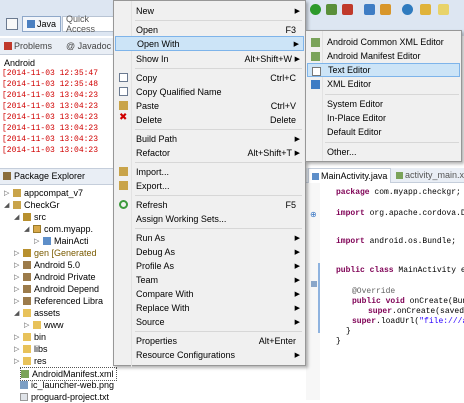 This screenshot has height=403, width=464. What do you see at coordinates (209, 340) in the screenshot?
I see `menu-item-properties: Properties Alt+Enter` at bounding box center [209, 340].